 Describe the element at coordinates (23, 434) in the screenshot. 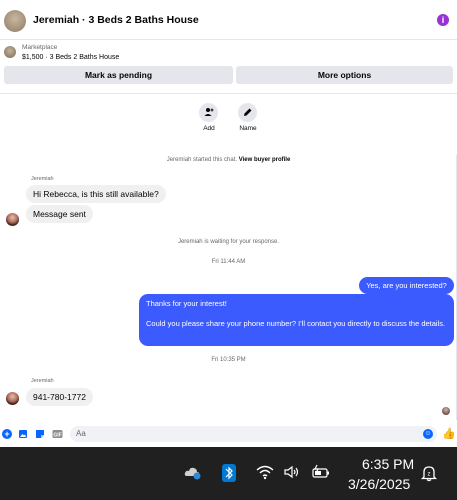

I see `image-icon` at that location.